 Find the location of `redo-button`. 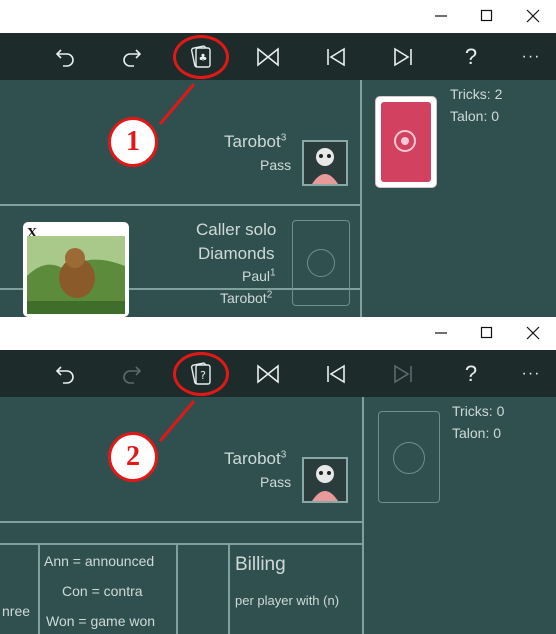

redo-button is located at coordinates (132, 56).